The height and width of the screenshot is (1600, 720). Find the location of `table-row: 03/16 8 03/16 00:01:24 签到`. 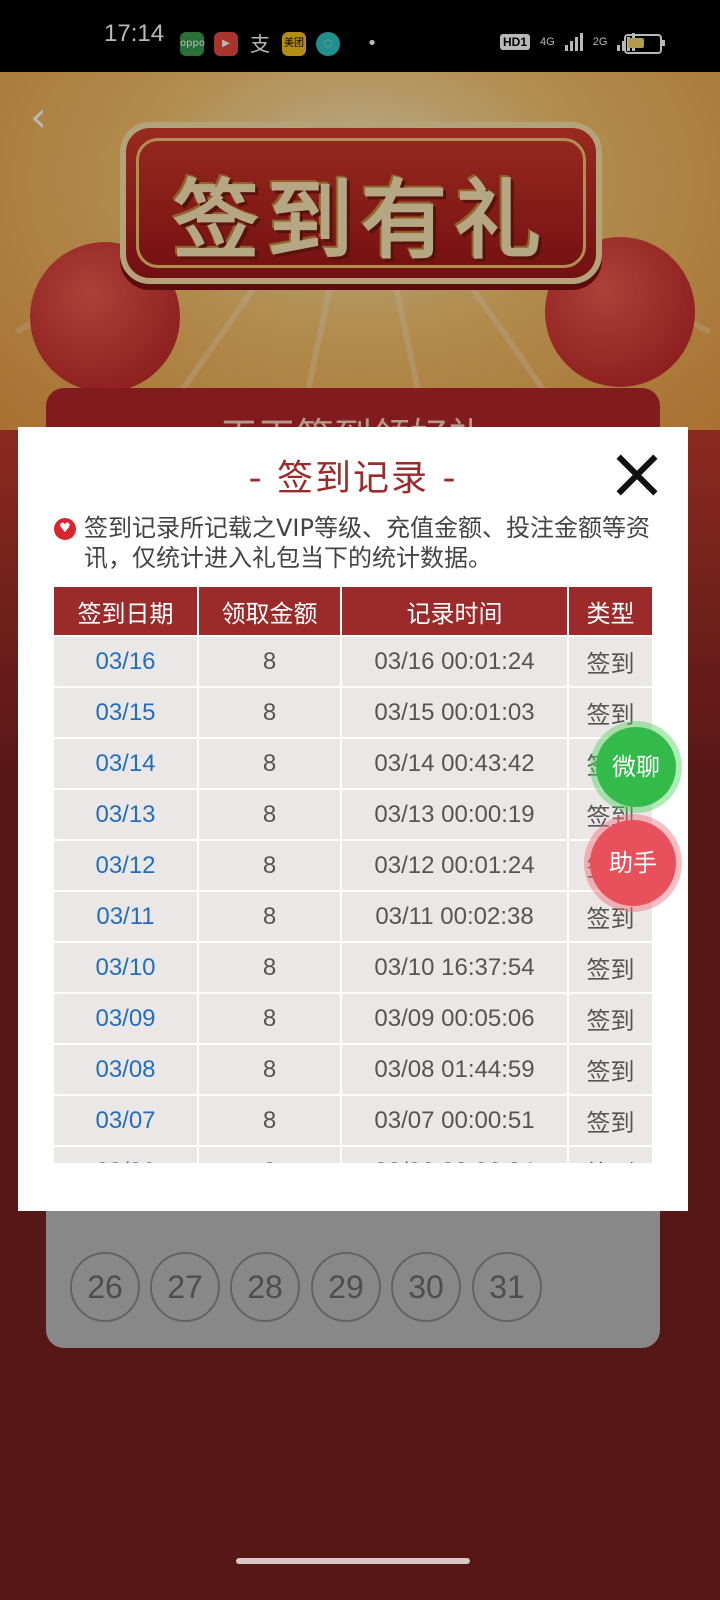

table-row: 03/16 8 03/16 00:01:24 签到 is located at coordinates (353, 661).